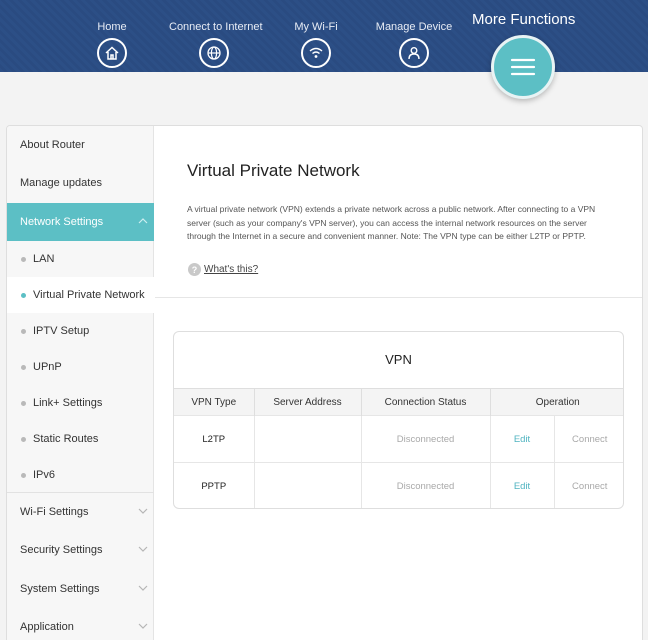 The height and width of the screenshot is (640, 648). What do you see at coordinates (231, 269) in the screenshot?
I see `whats-this-link: What's this?` at bounding box center [231, 269].